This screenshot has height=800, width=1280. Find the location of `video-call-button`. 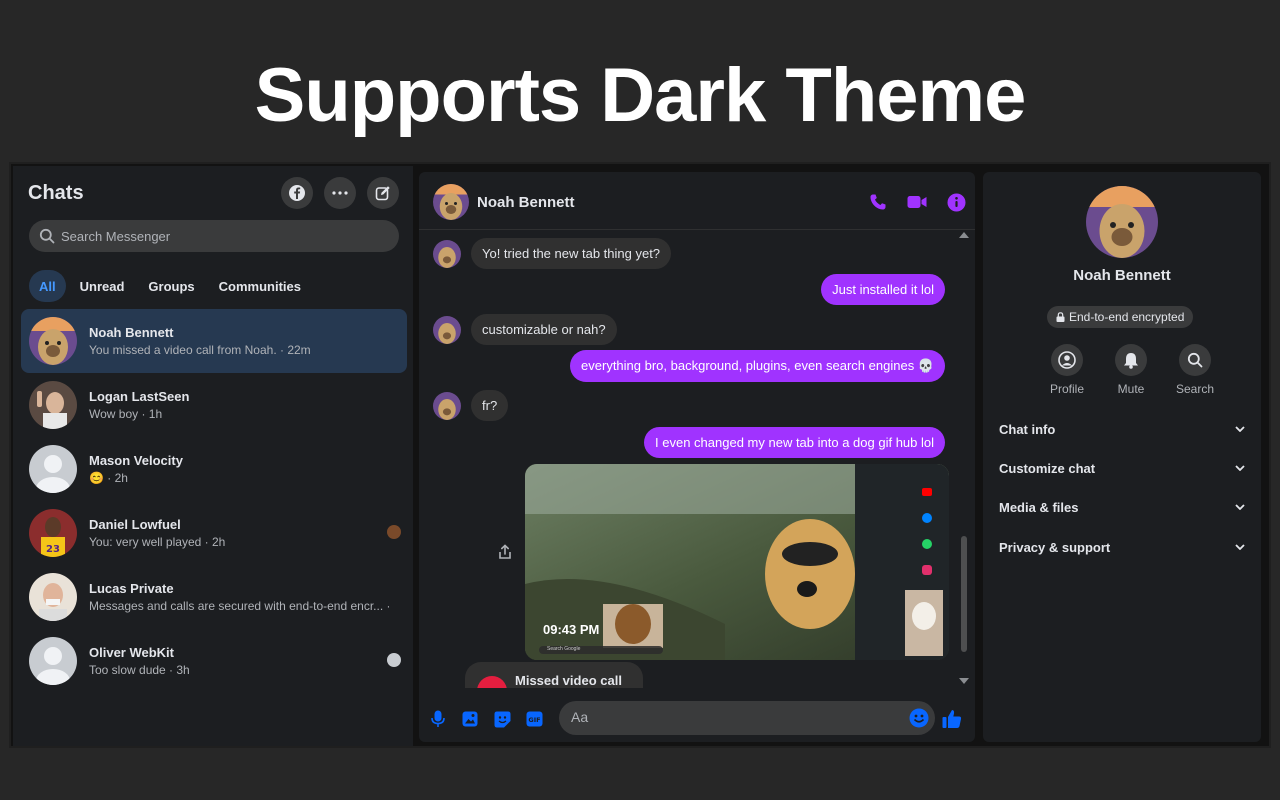

video-call-button is located at coordinates (917, 202).